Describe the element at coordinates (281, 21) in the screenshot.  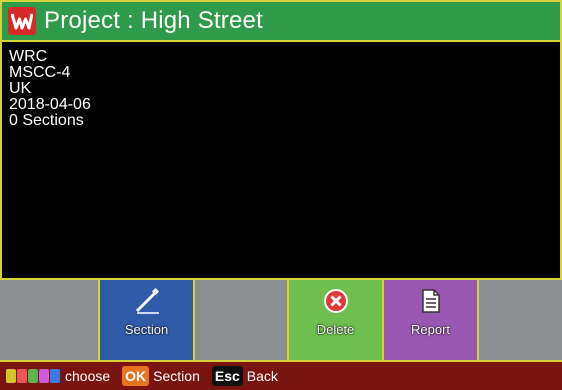
I see `title-bar: Project : High Street` at that location.